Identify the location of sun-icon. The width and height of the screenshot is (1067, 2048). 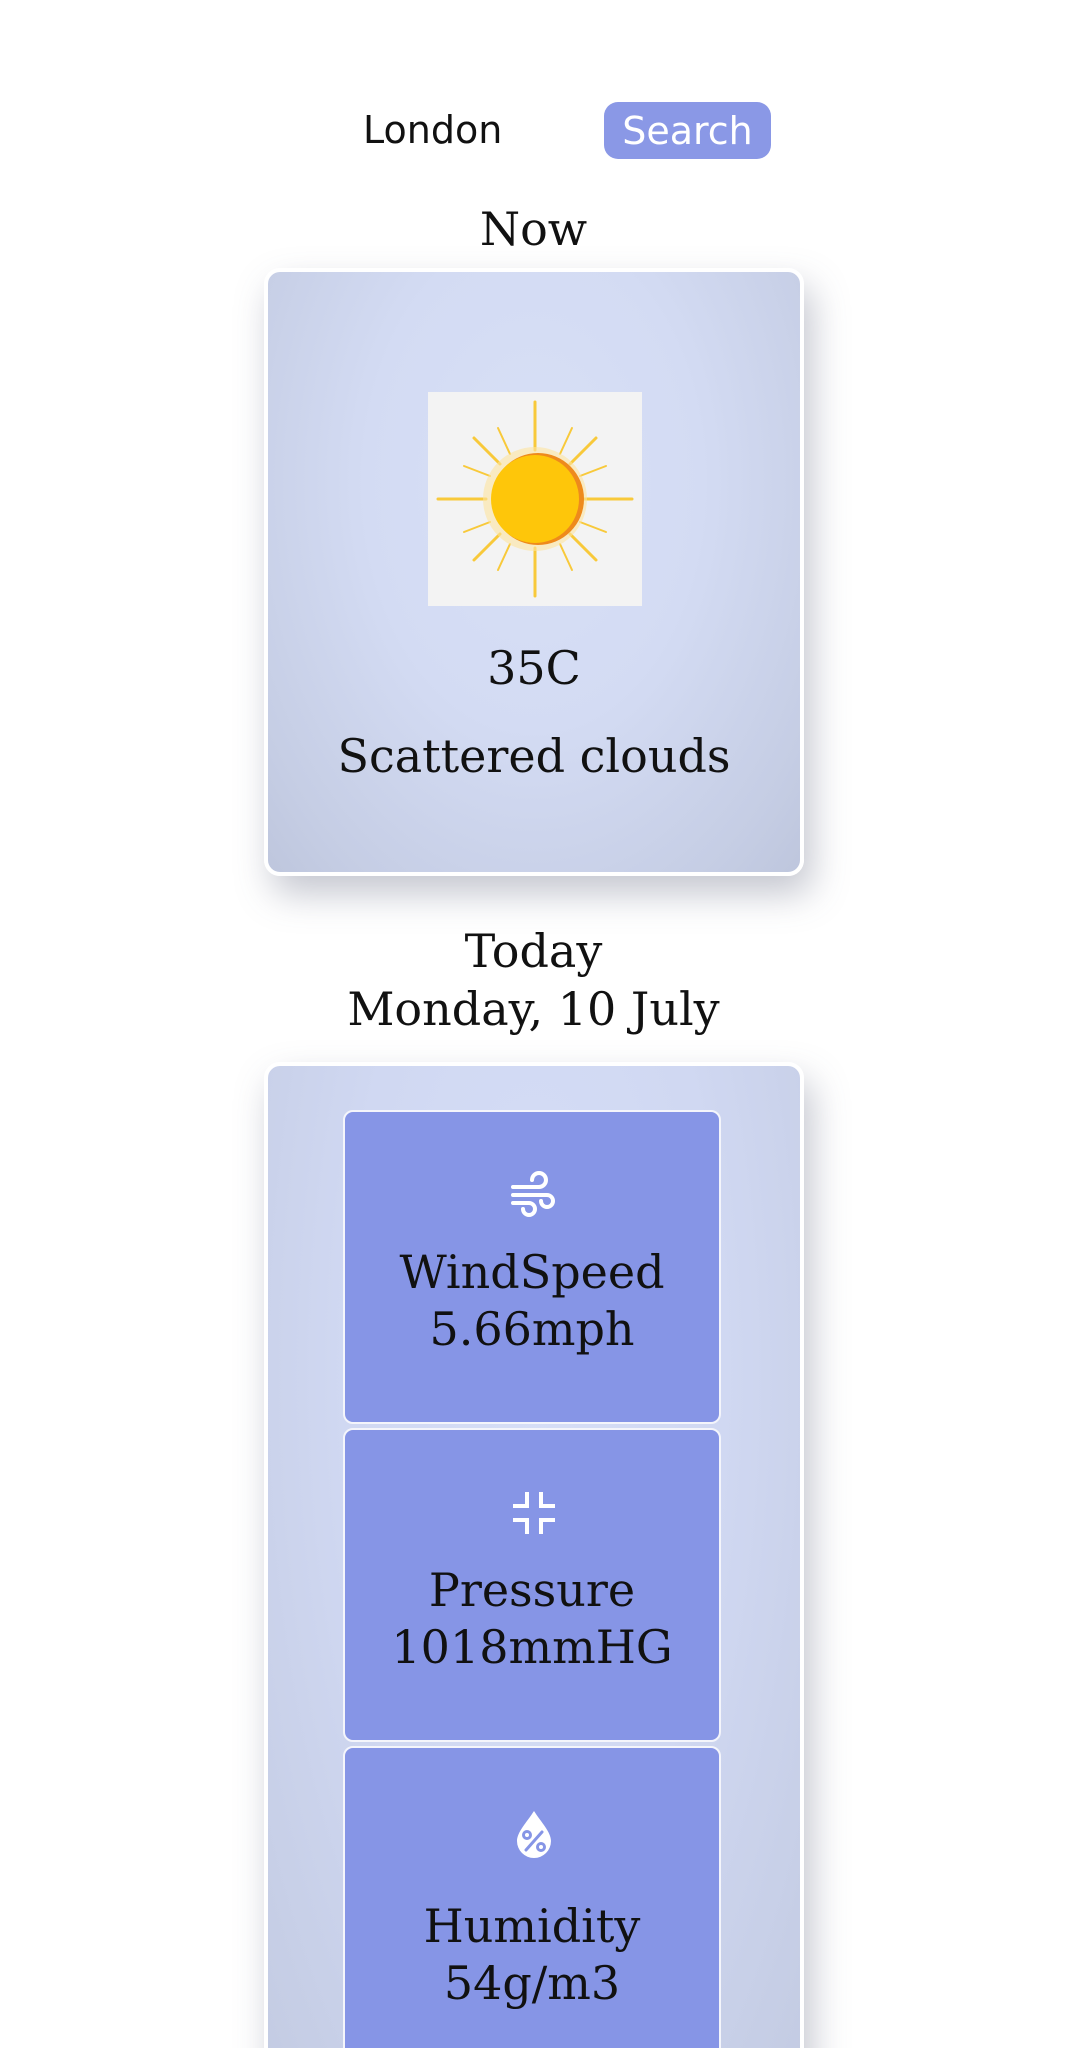
(535, 499).